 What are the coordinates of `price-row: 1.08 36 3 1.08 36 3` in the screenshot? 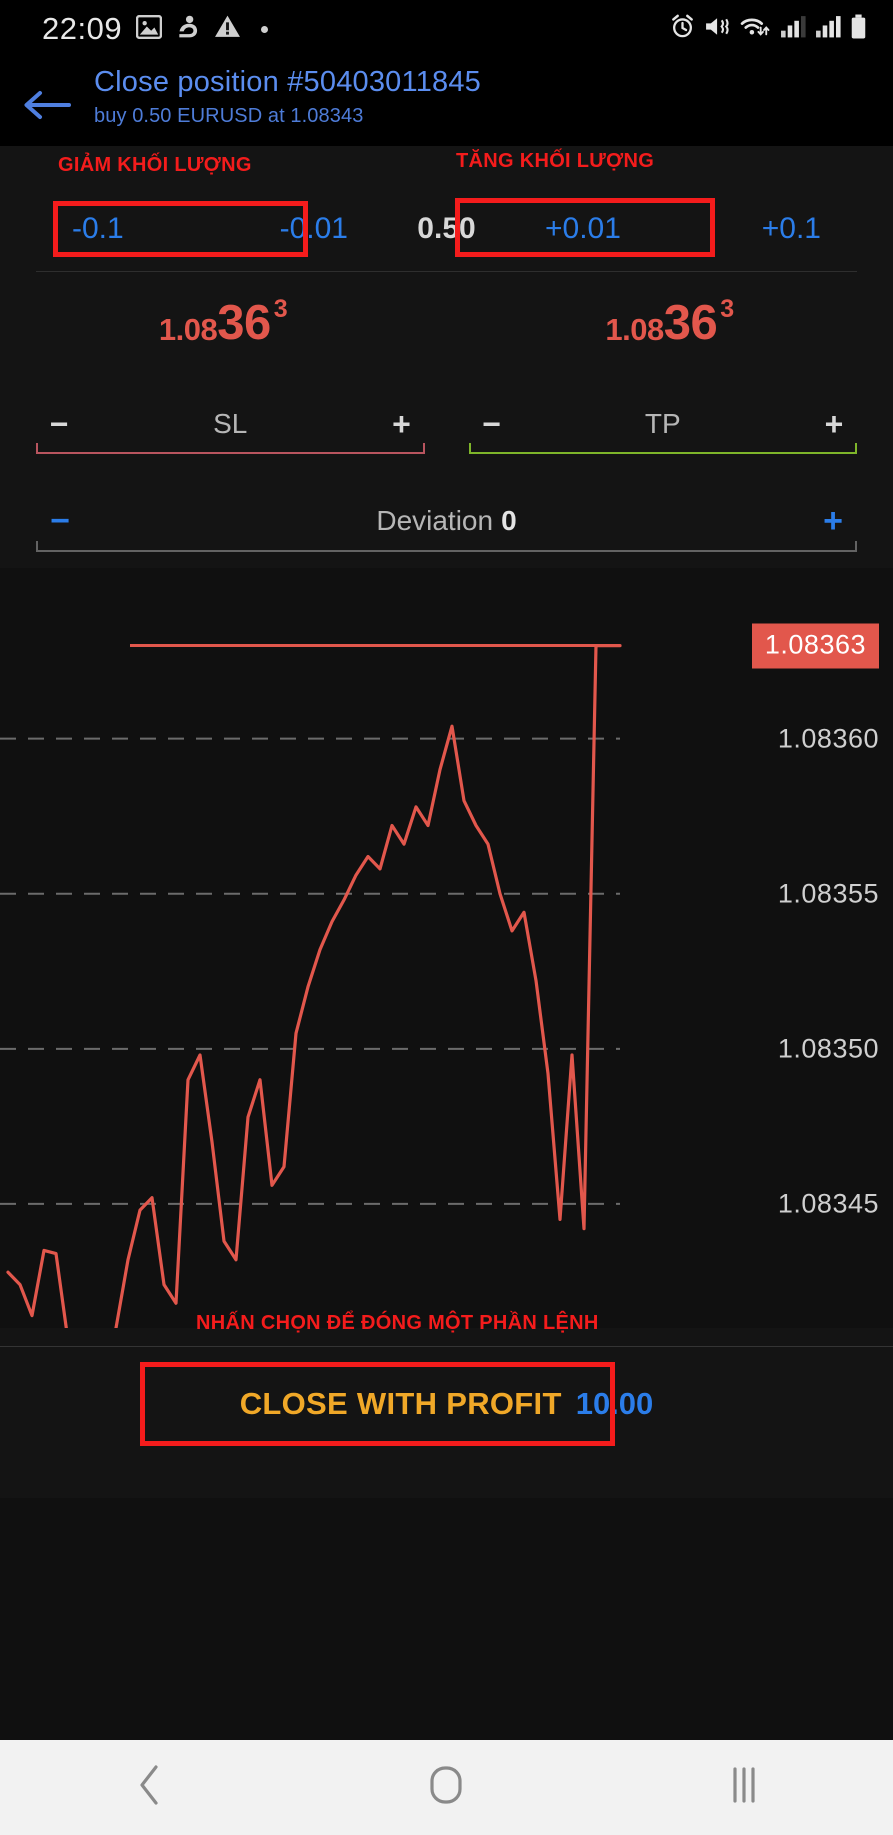 It's located at (446, 322).